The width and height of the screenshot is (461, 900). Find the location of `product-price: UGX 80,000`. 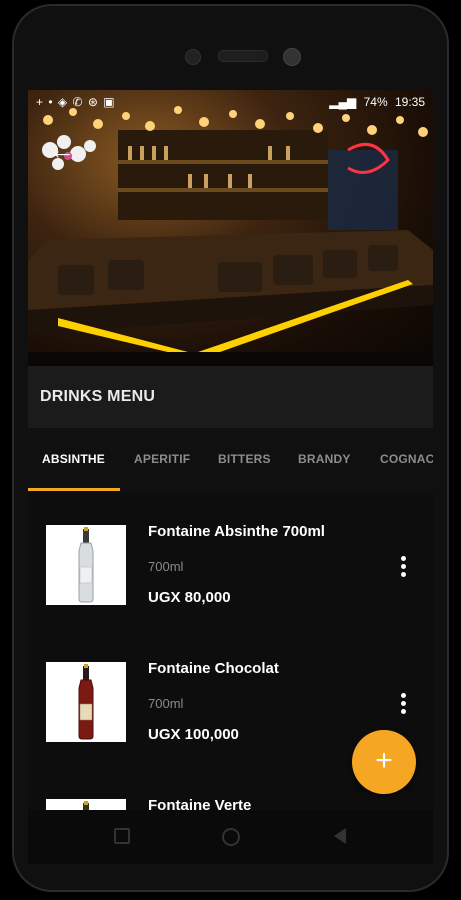

product-price: UGX 80,000 is located at coordinates (189, 597).